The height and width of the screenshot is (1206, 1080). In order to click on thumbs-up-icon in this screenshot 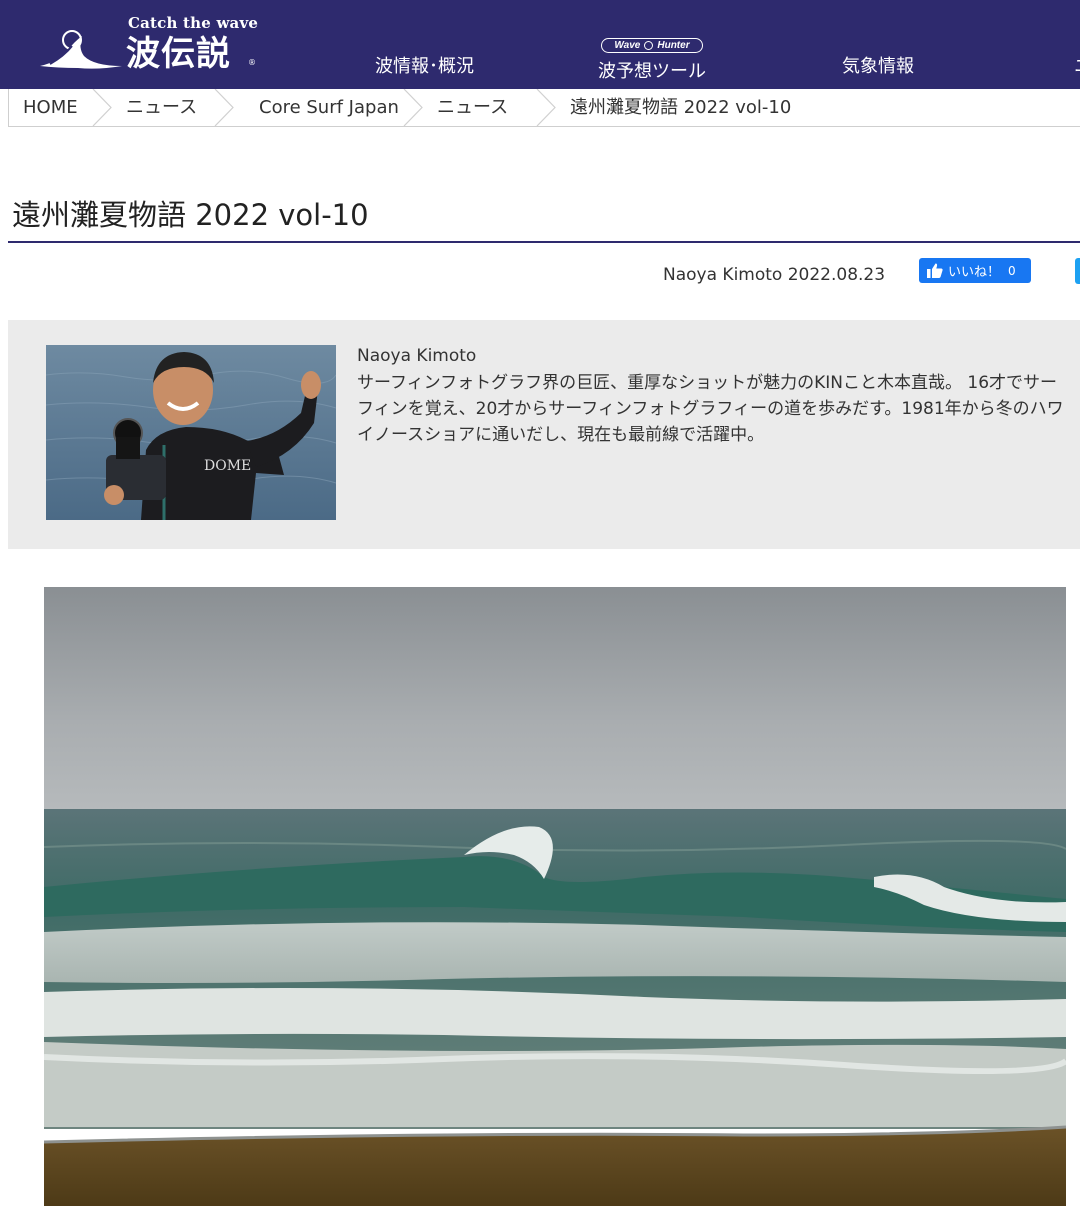, I will do `click(935, 270)`.